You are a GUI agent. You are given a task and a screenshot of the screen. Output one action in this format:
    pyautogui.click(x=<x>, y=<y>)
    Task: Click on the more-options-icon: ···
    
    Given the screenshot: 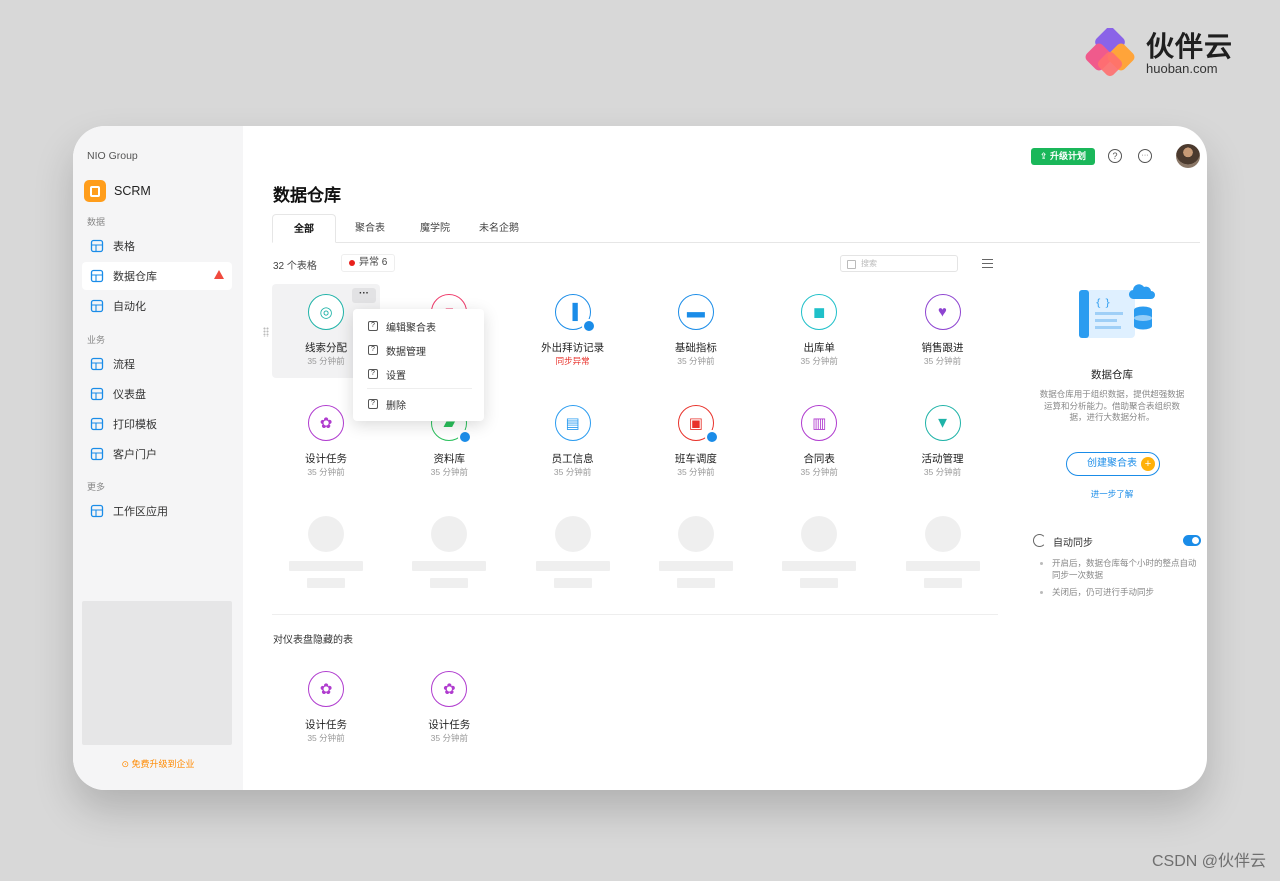 What is the action you would take?
    pyautogui.click(x=1145, y=156)
    